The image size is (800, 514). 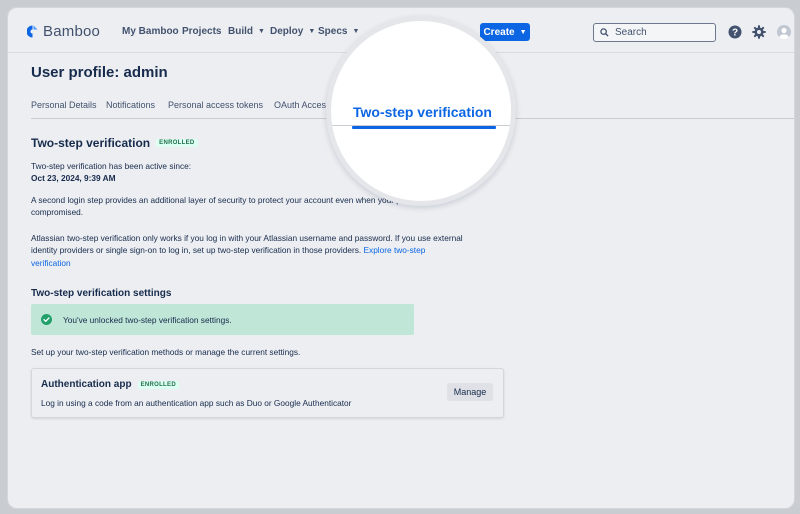 I want to click on create-button: Create ▼, so click(x=505, y=32).